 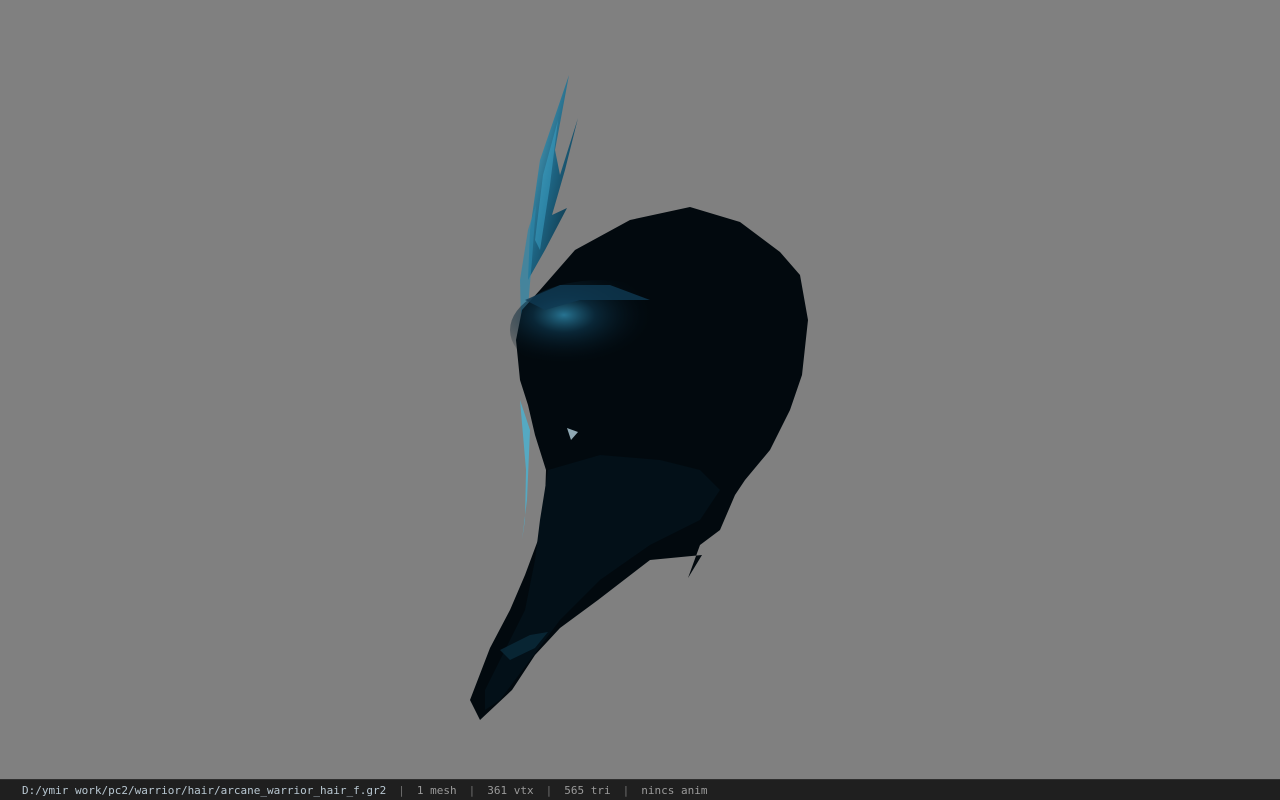 I want to click on mesh-count-label: 1 mesh, so click(x=436, y=790).